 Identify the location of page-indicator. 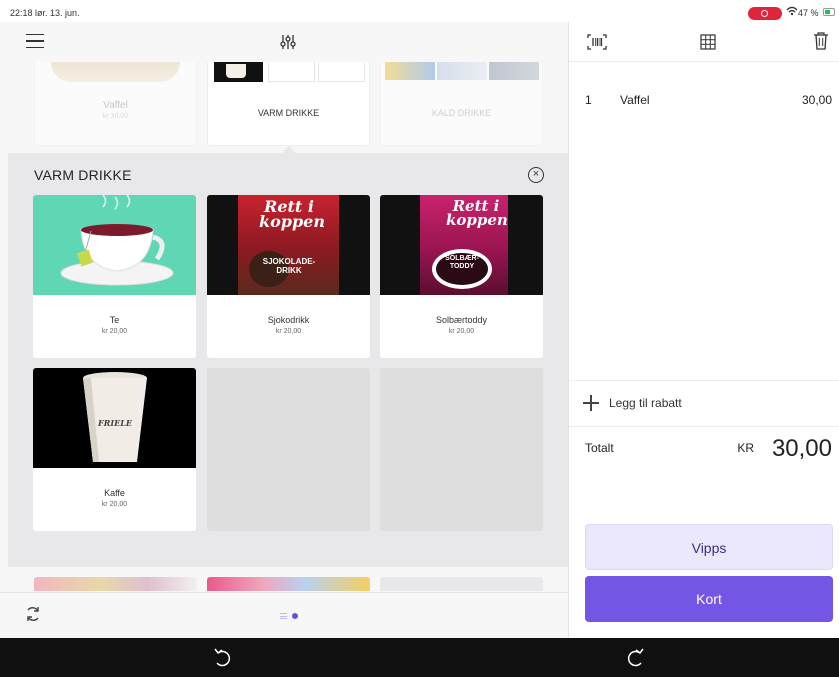
(292, 616).